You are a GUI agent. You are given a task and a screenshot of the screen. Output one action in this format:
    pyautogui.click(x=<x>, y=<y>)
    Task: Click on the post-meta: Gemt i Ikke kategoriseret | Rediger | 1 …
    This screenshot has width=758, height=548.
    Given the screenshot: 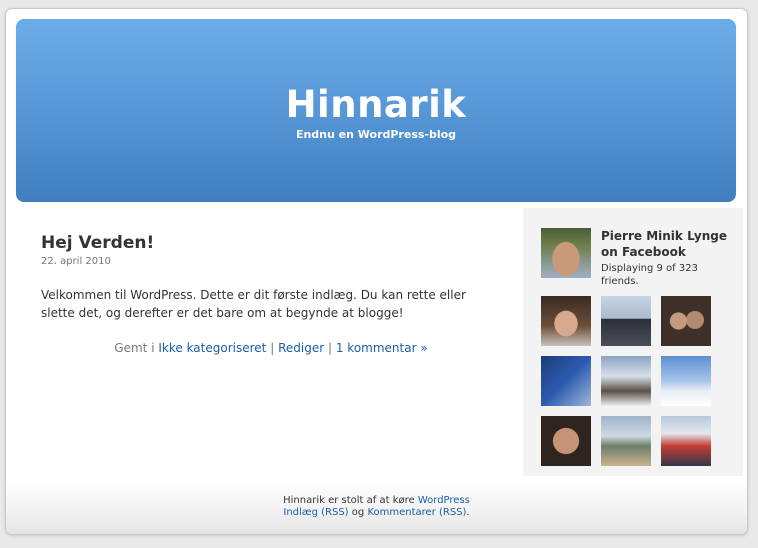 What is the action you would take?
    pyautogui.click(x=271, y=348)
    